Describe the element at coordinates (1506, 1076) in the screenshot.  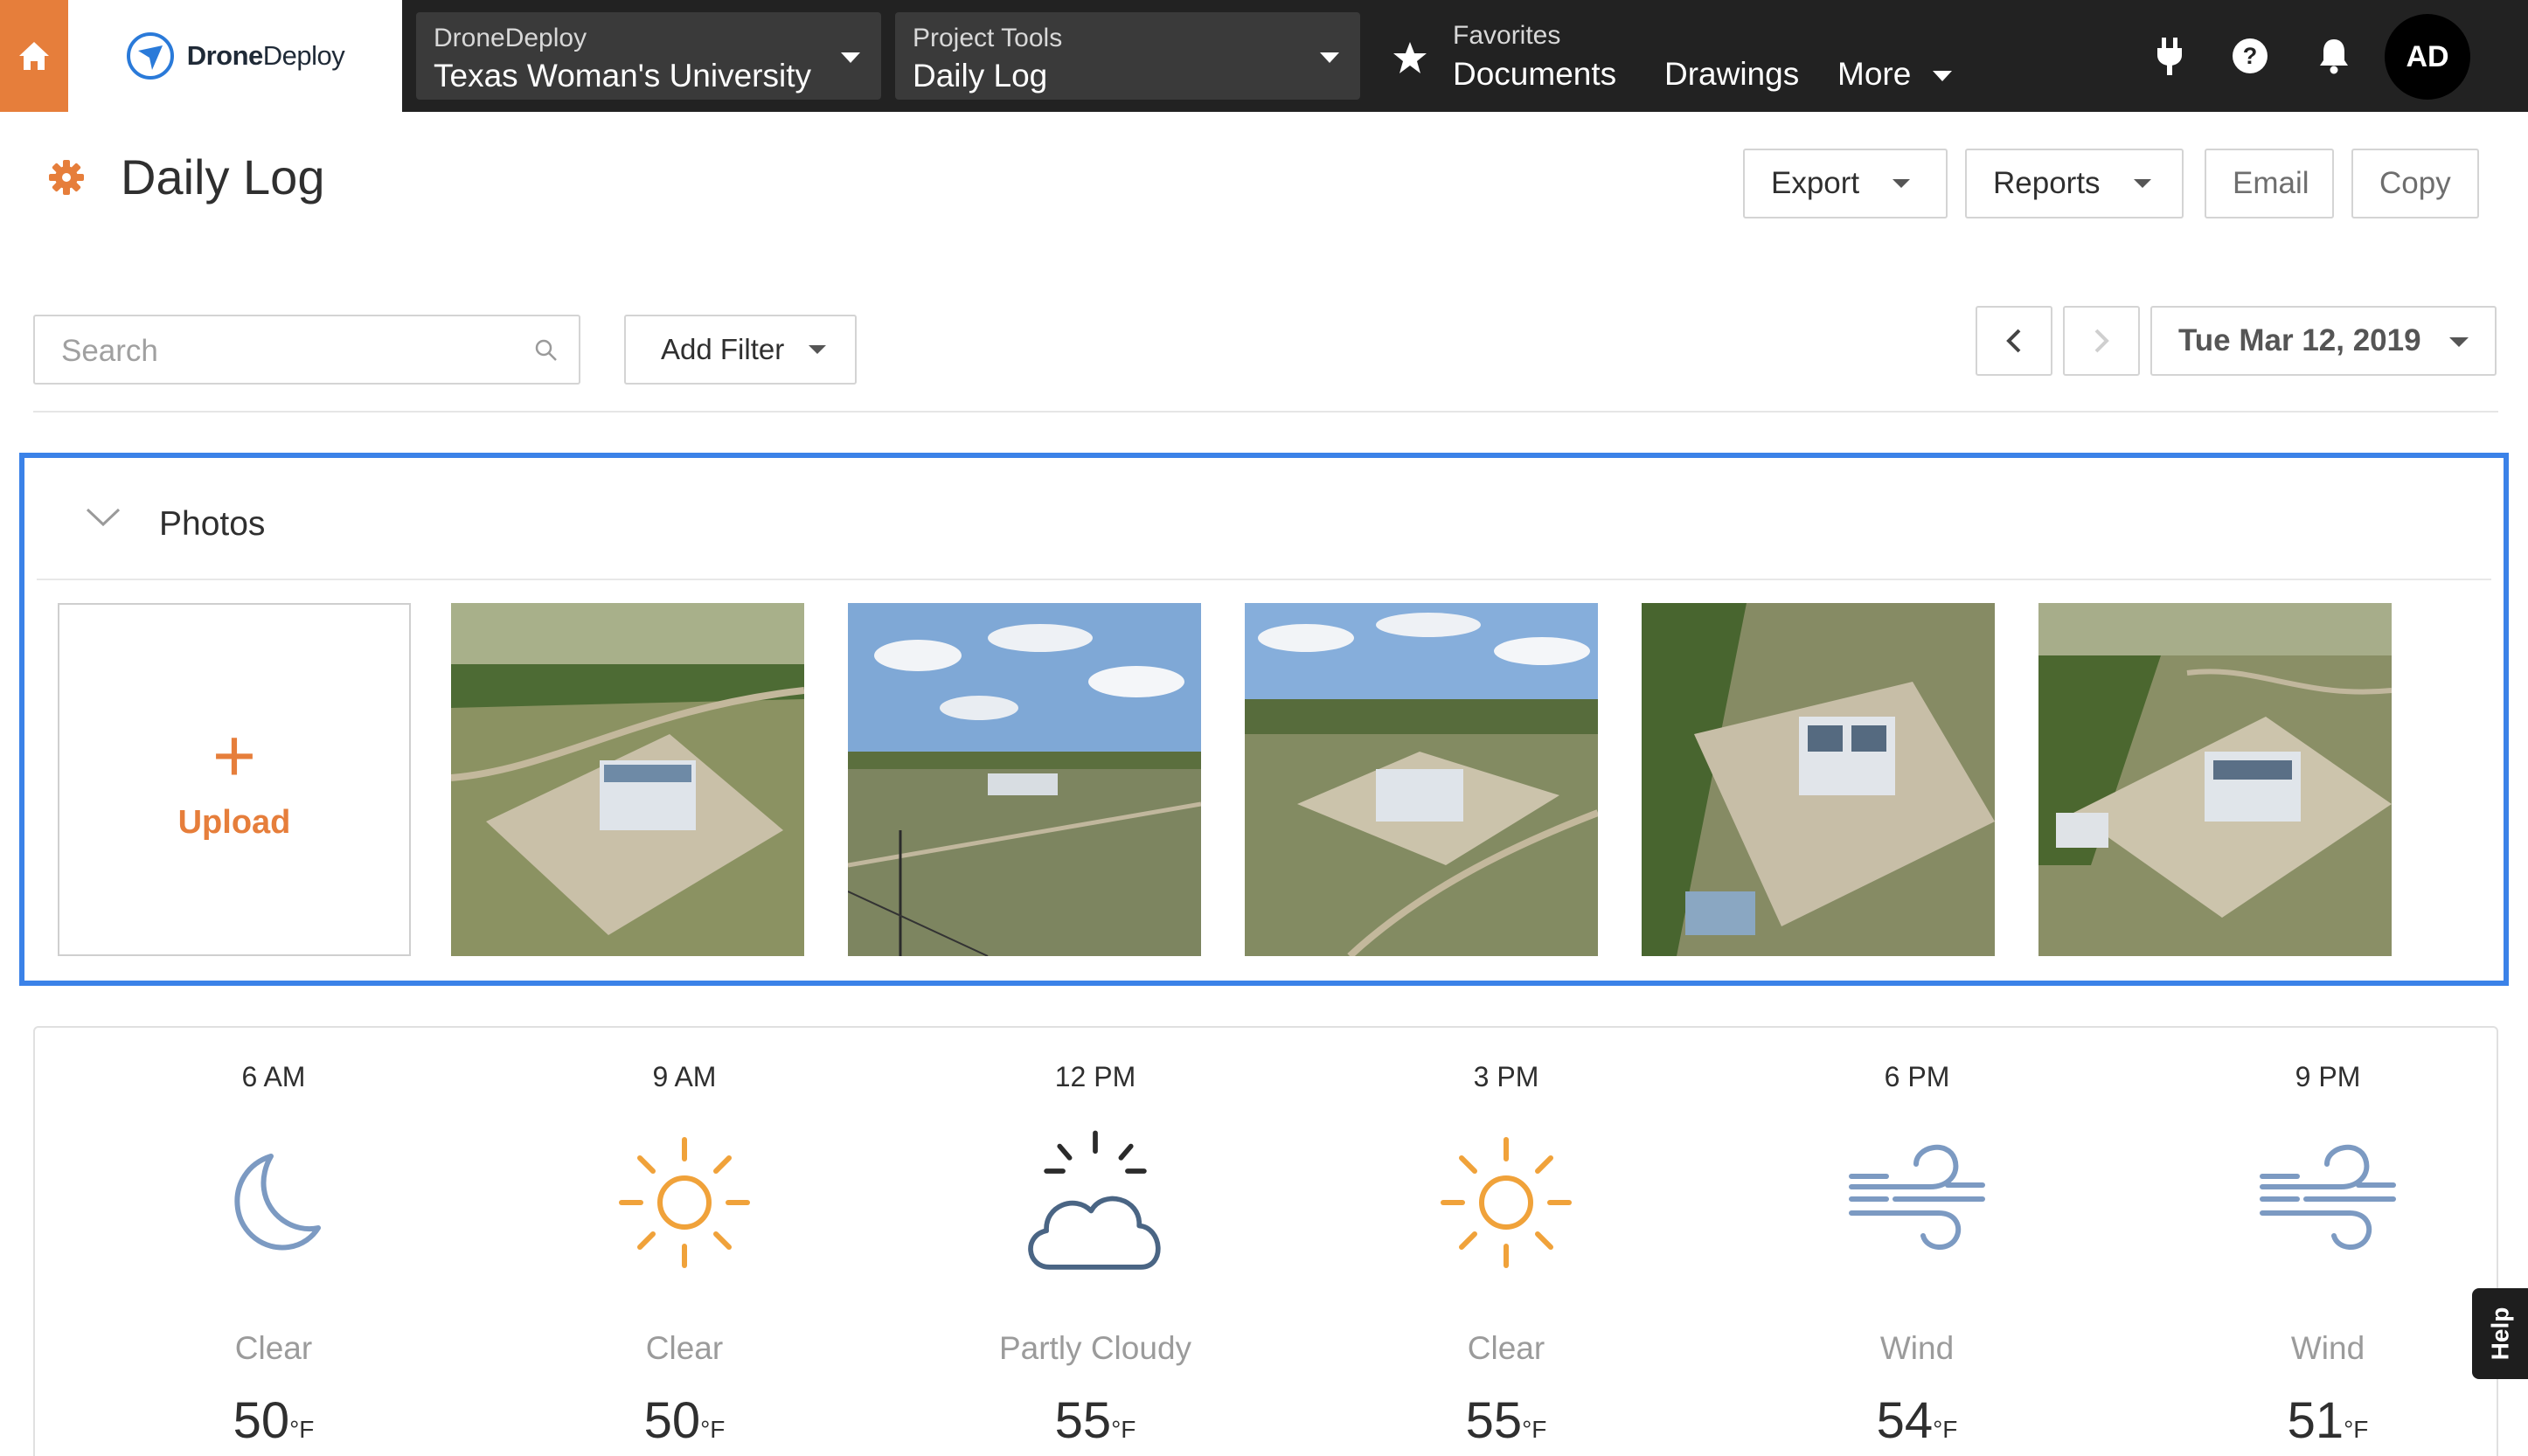
I see `weather-time: 3 PM` at that location.